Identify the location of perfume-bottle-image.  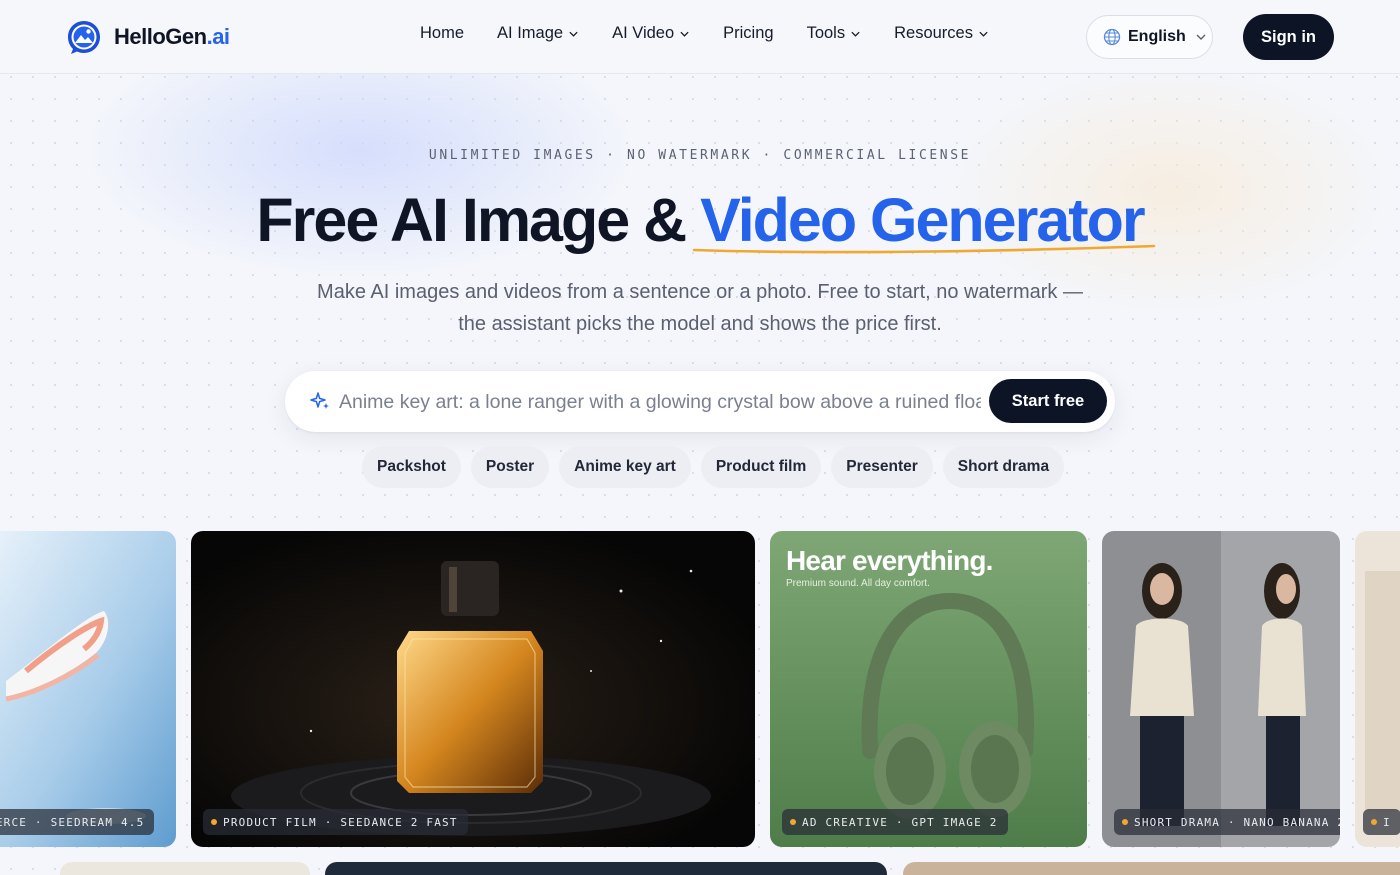
(473, 689).